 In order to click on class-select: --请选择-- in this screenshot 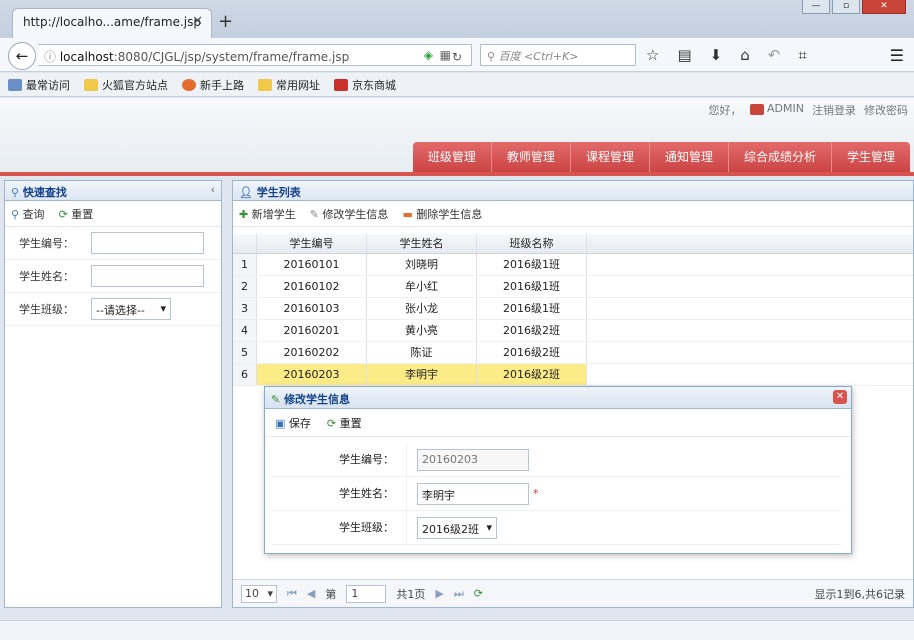, I will do `click(131, 309)`.